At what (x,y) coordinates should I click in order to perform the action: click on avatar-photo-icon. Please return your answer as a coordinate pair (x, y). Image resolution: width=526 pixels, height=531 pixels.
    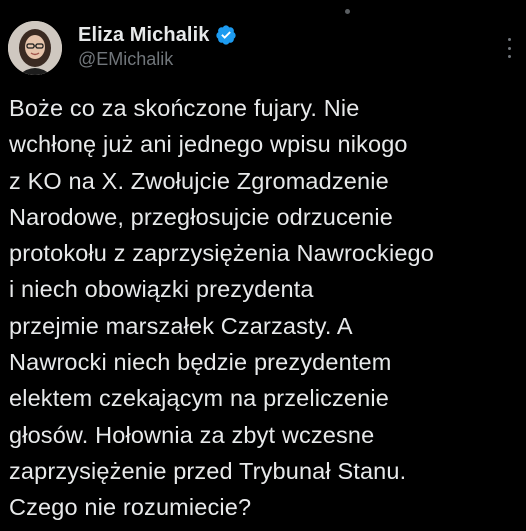
    Looking at the image, I should click on (35, 48).